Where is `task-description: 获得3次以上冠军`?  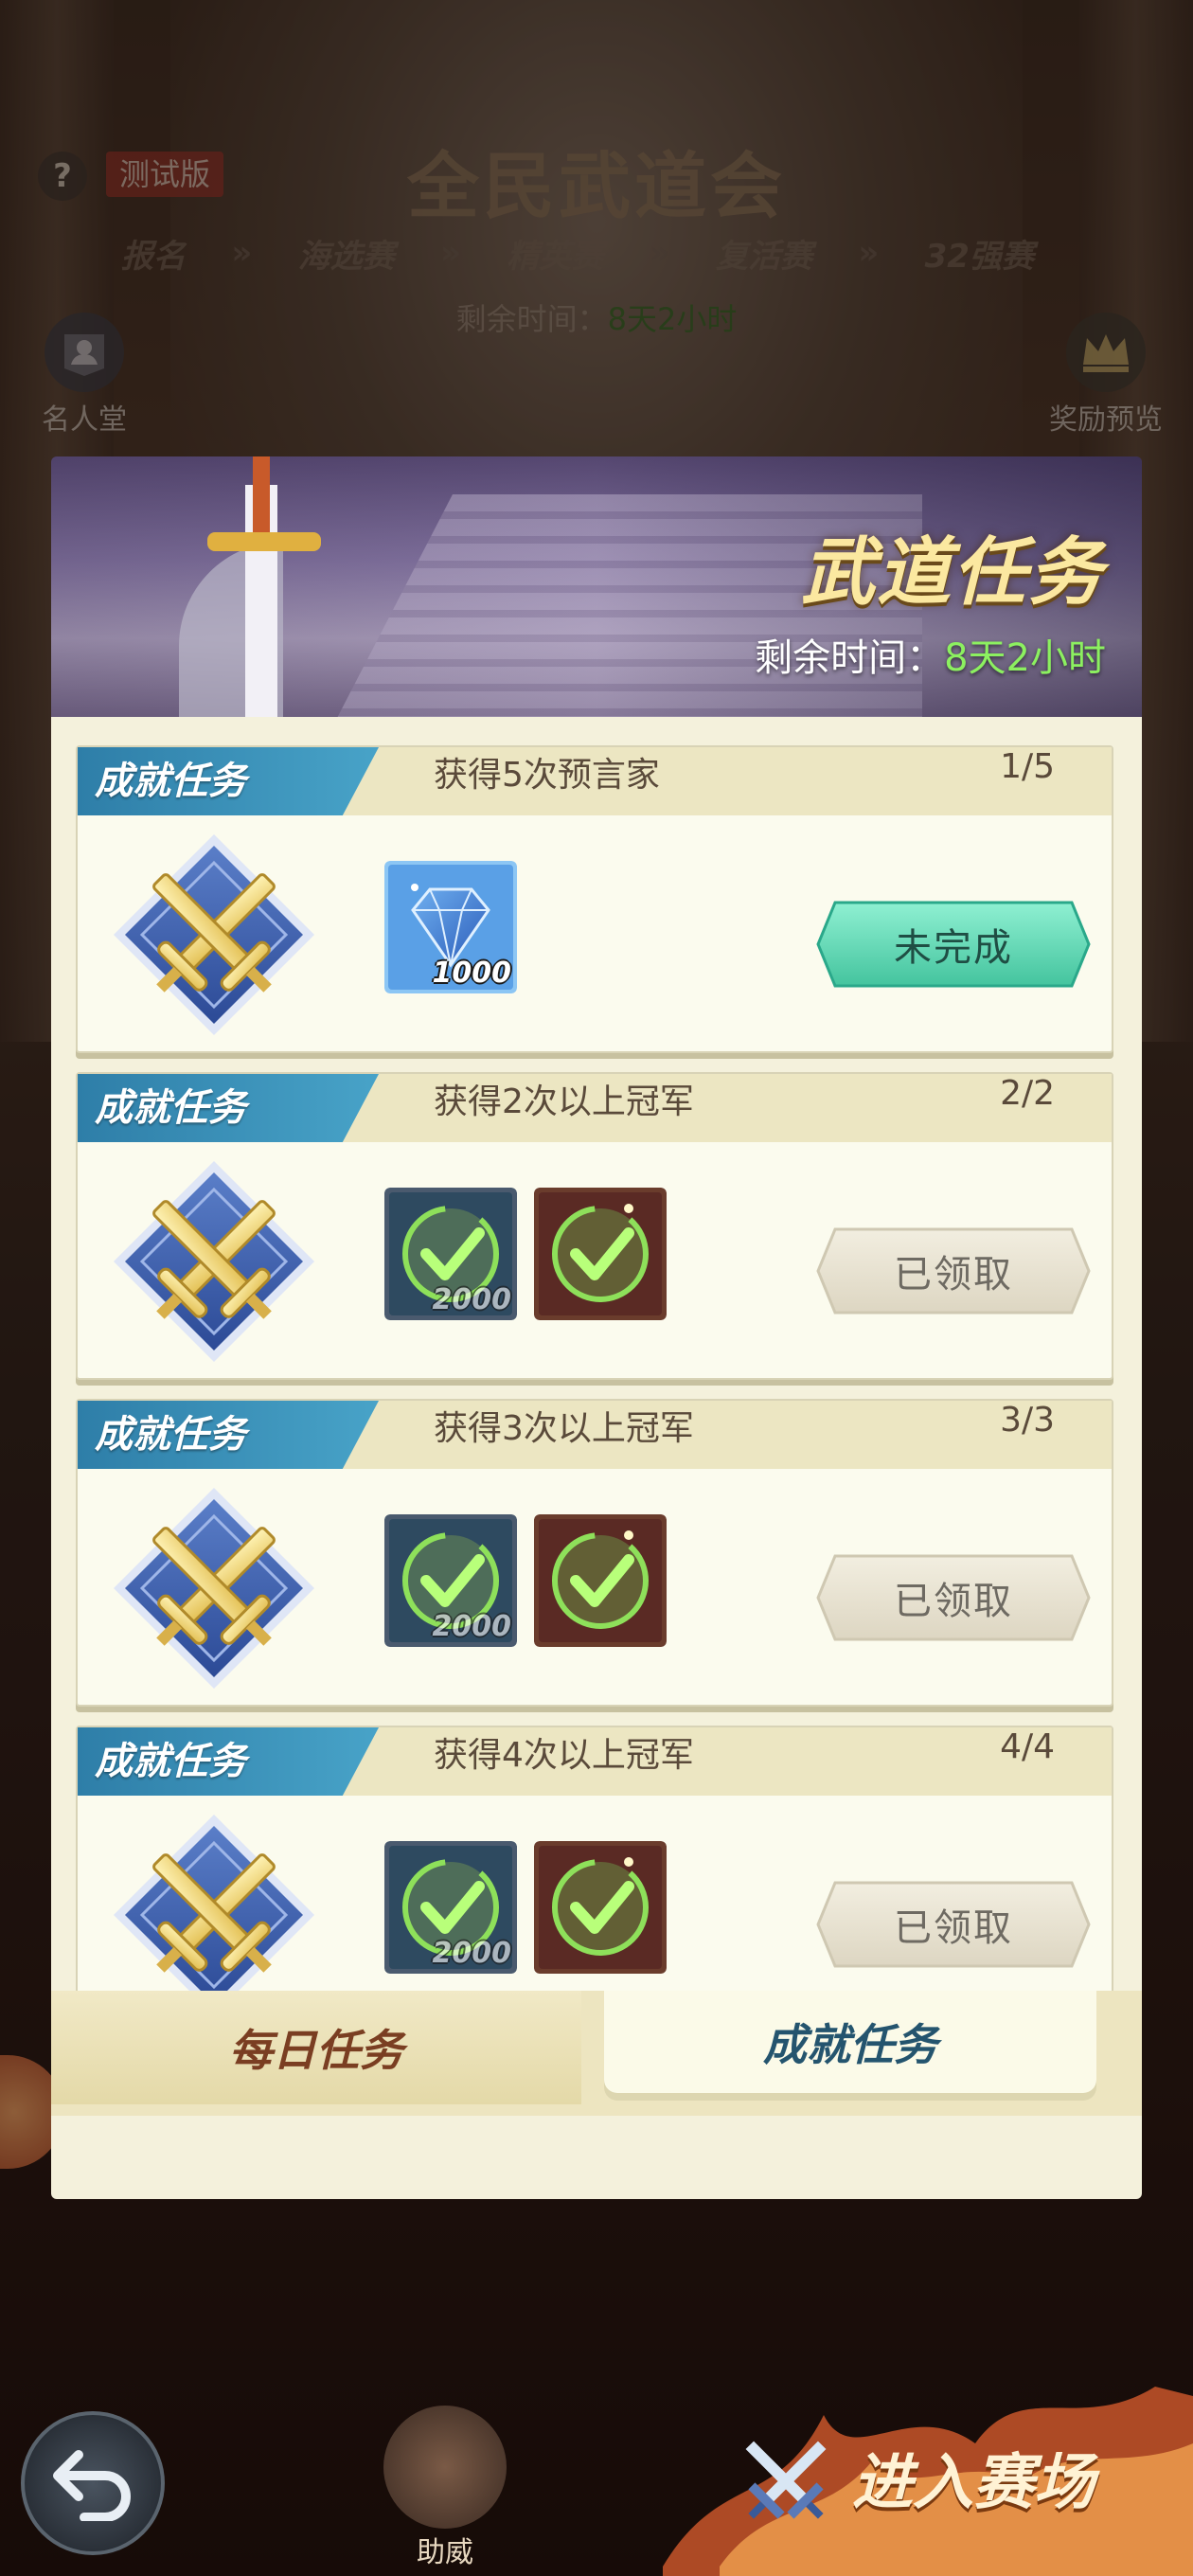
task-description: 获得3次以上冠军 is located at coordinates (564, 1428).